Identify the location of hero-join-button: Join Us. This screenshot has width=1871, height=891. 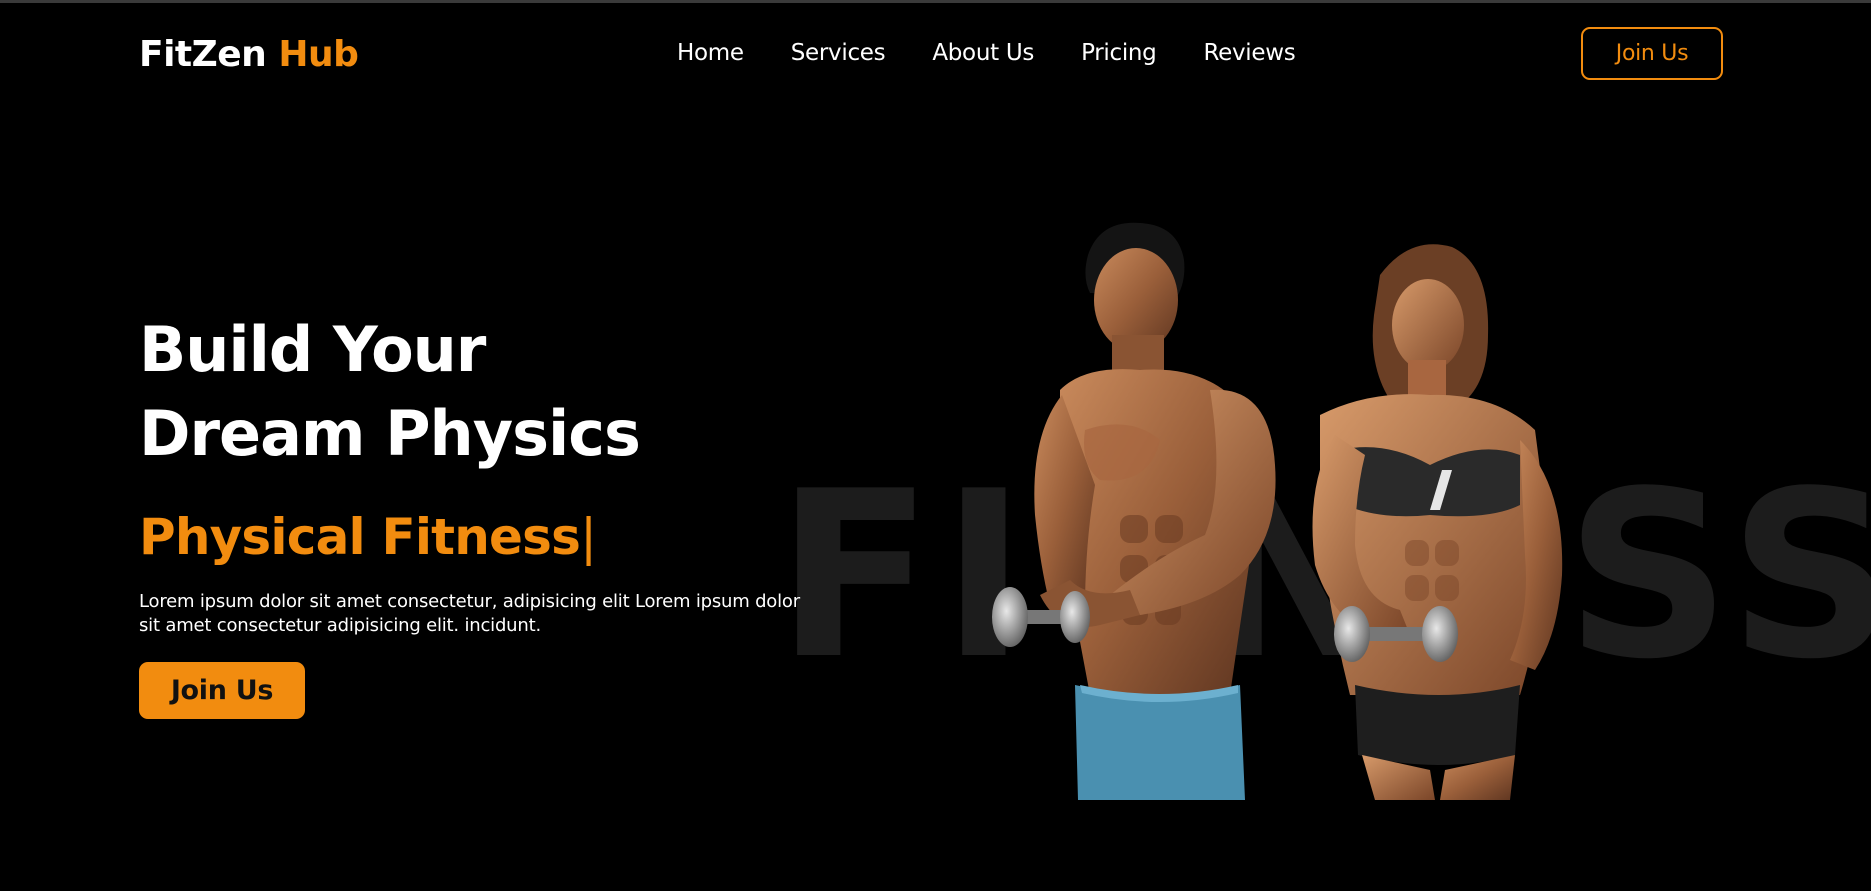
(222, 690).